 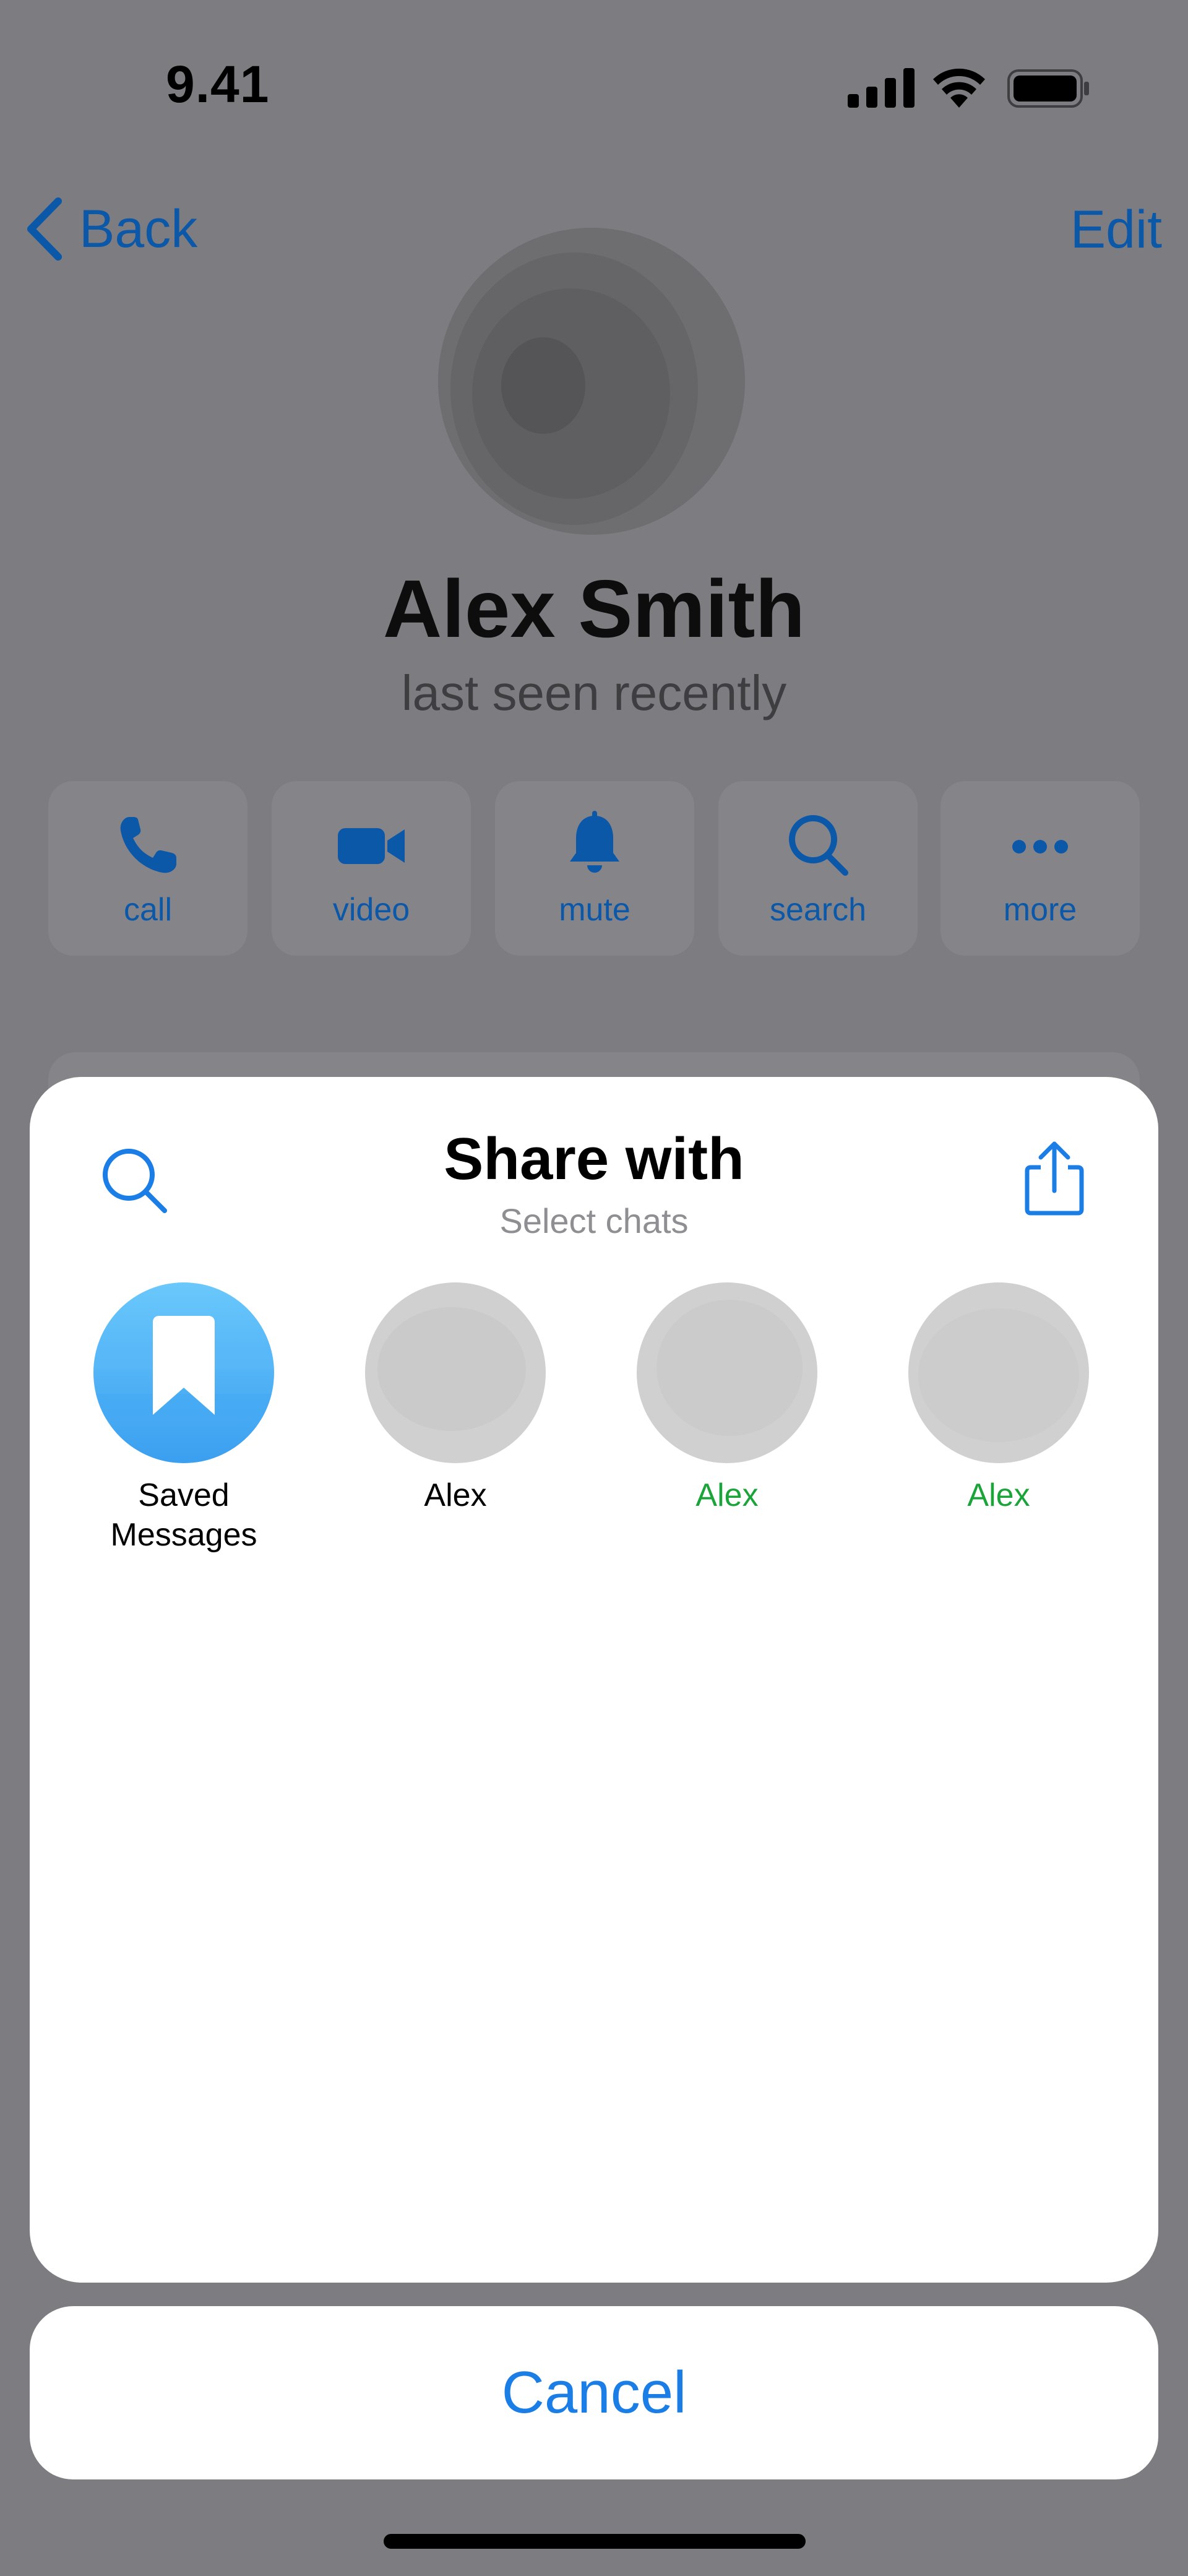 What do you see at coordinates (184, 1515) in the screenshot?
I see `chat-name: Saved Messages` at bounding box center [184, 1515].